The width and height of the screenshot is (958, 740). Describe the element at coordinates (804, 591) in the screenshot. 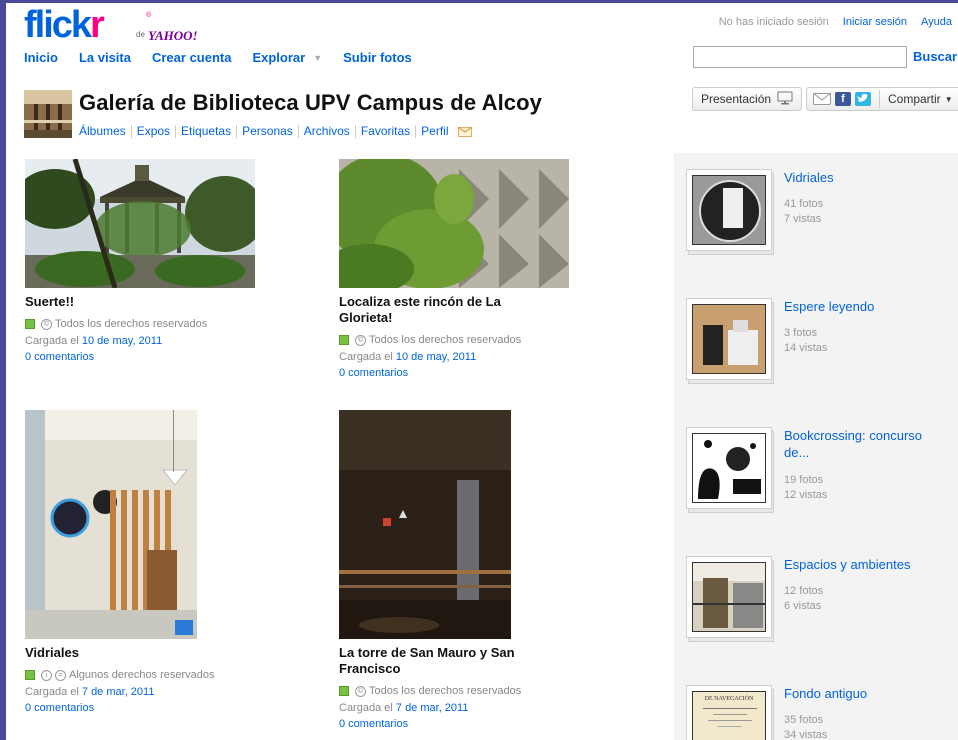

I see `set-photo-count: 12 fotos` at that location.